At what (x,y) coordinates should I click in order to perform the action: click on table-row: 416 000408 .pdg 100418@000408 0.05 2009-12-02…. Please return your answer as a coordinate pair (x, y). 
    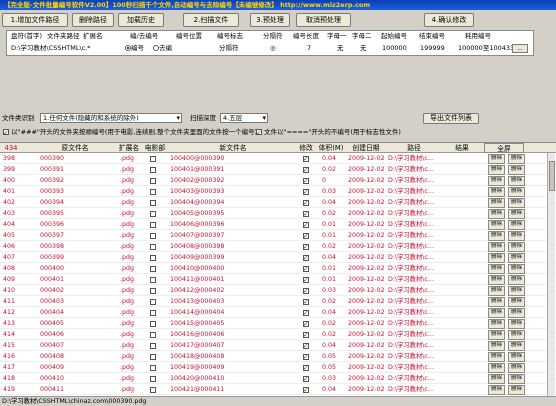
    Looking at the image, I should click on (278, 357).